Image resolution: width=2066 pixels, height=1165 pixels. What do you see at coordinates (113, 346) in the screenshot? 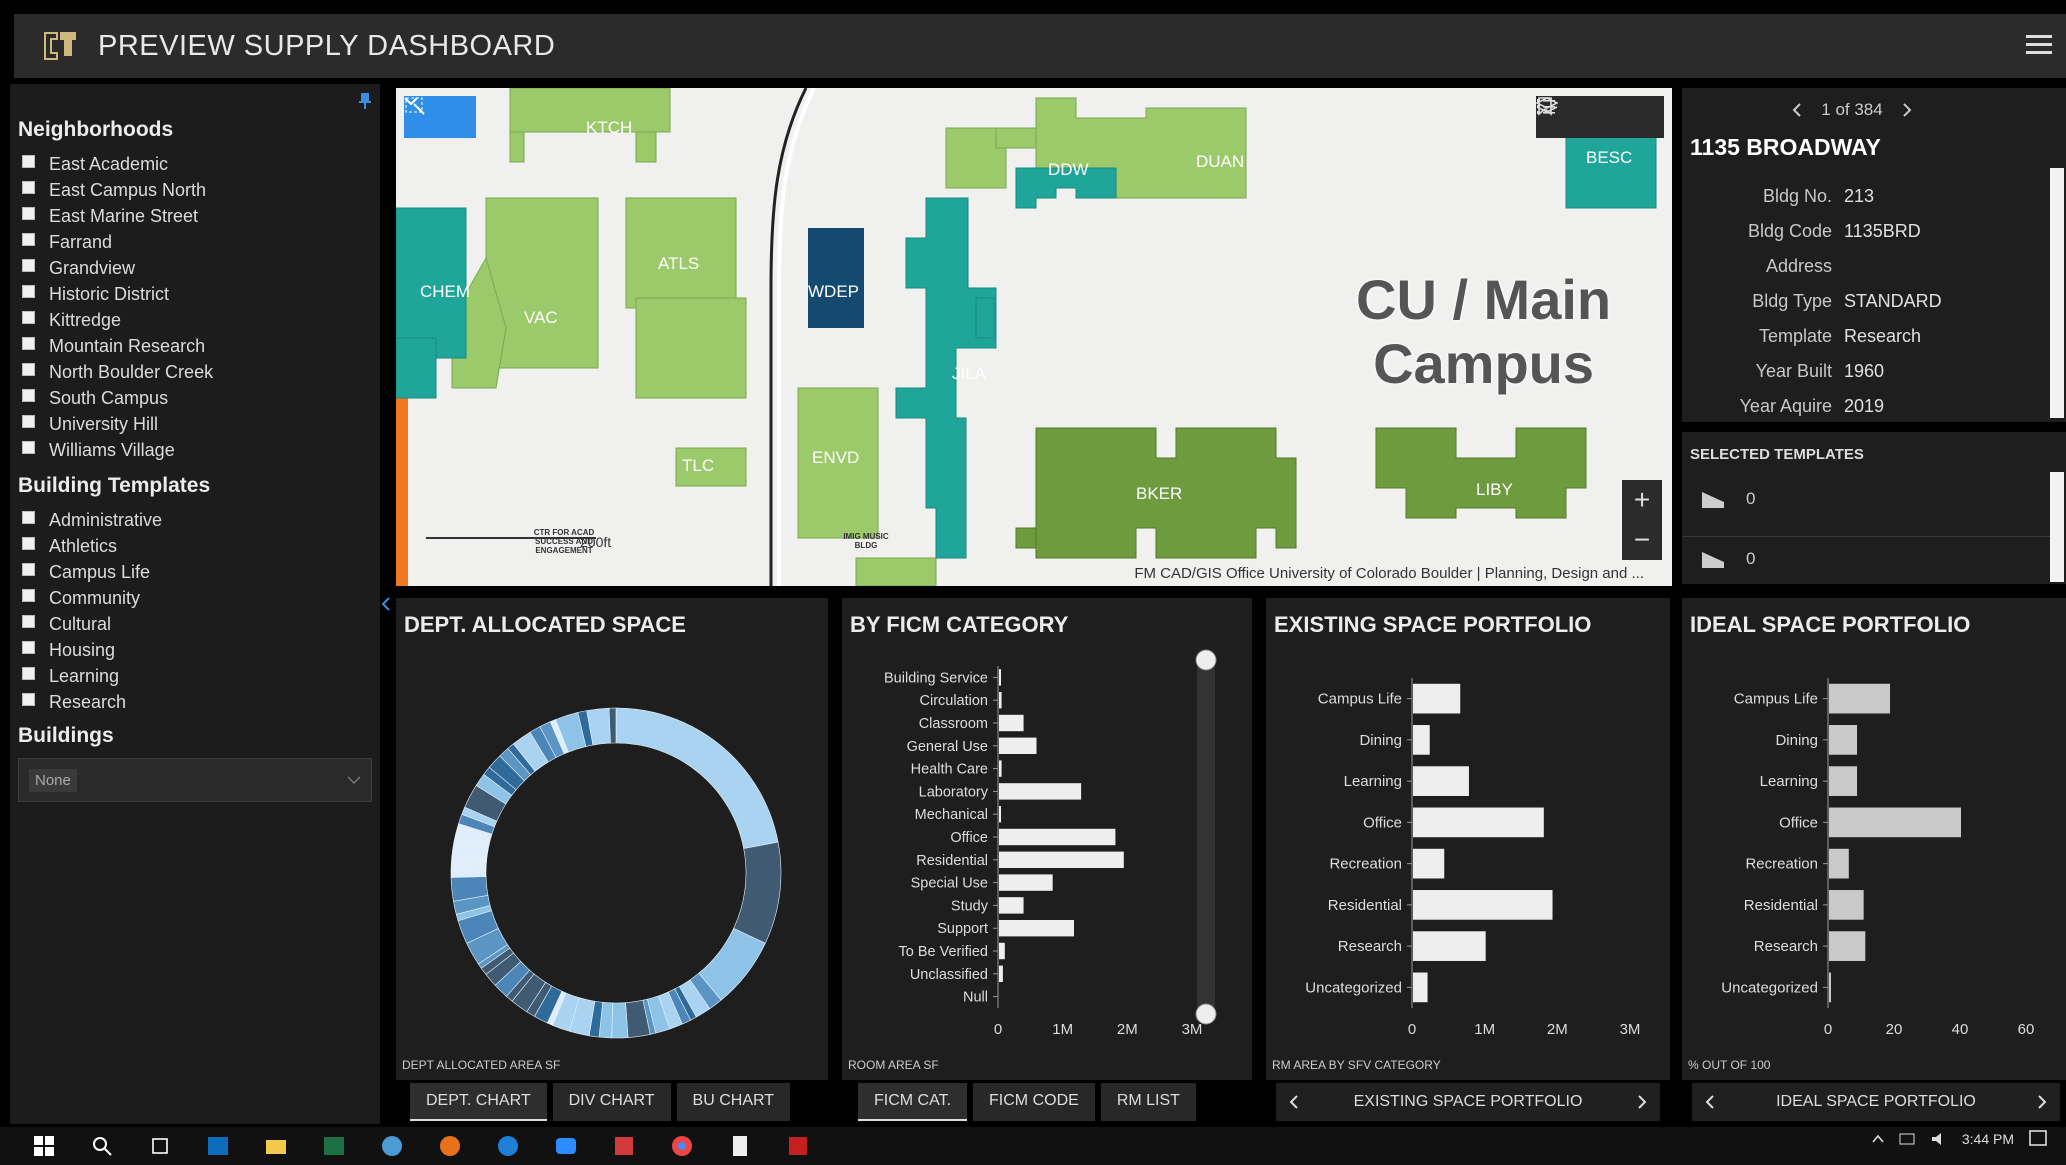
I see `neighborhood-mountain-research: Mountain Research` at bounding box center [113, 346].